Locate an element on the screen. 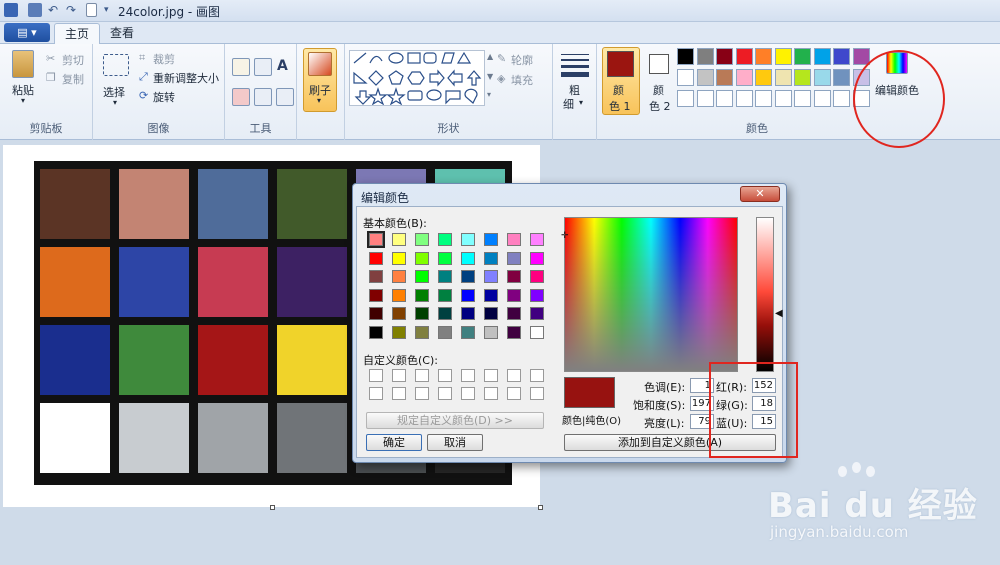  size-label-bottom: 细 is located at coordinates (568, 104).